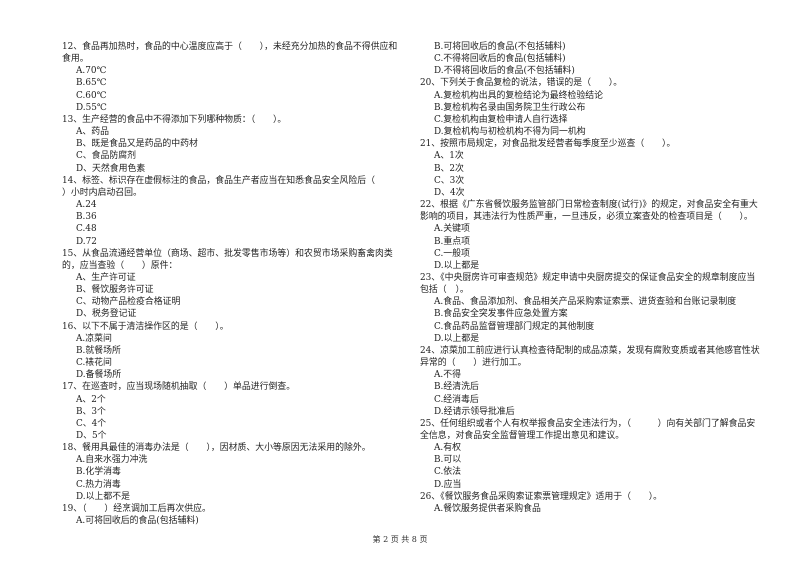 The image size is (800, 565). I want to click on answer-option: C.60℃, so click(91, 95).